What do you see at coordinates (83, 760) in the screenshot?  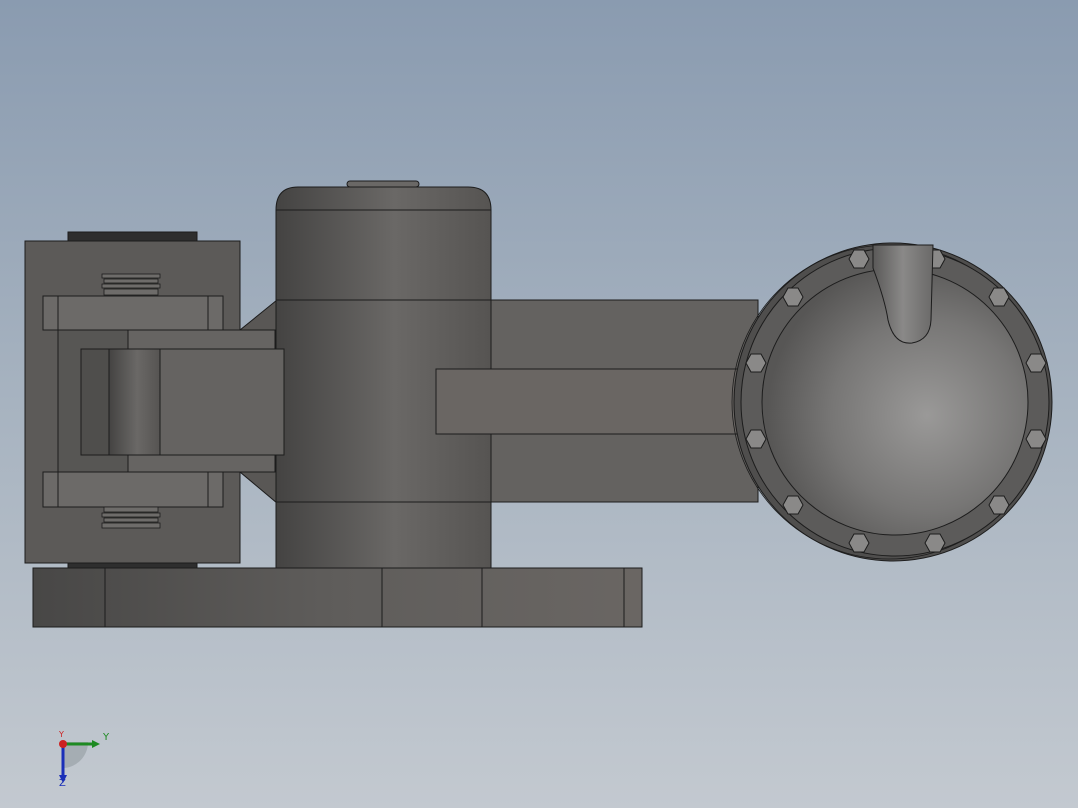 I see `coordinate-triad: Y Y Z` at bounding box center [83, 760].